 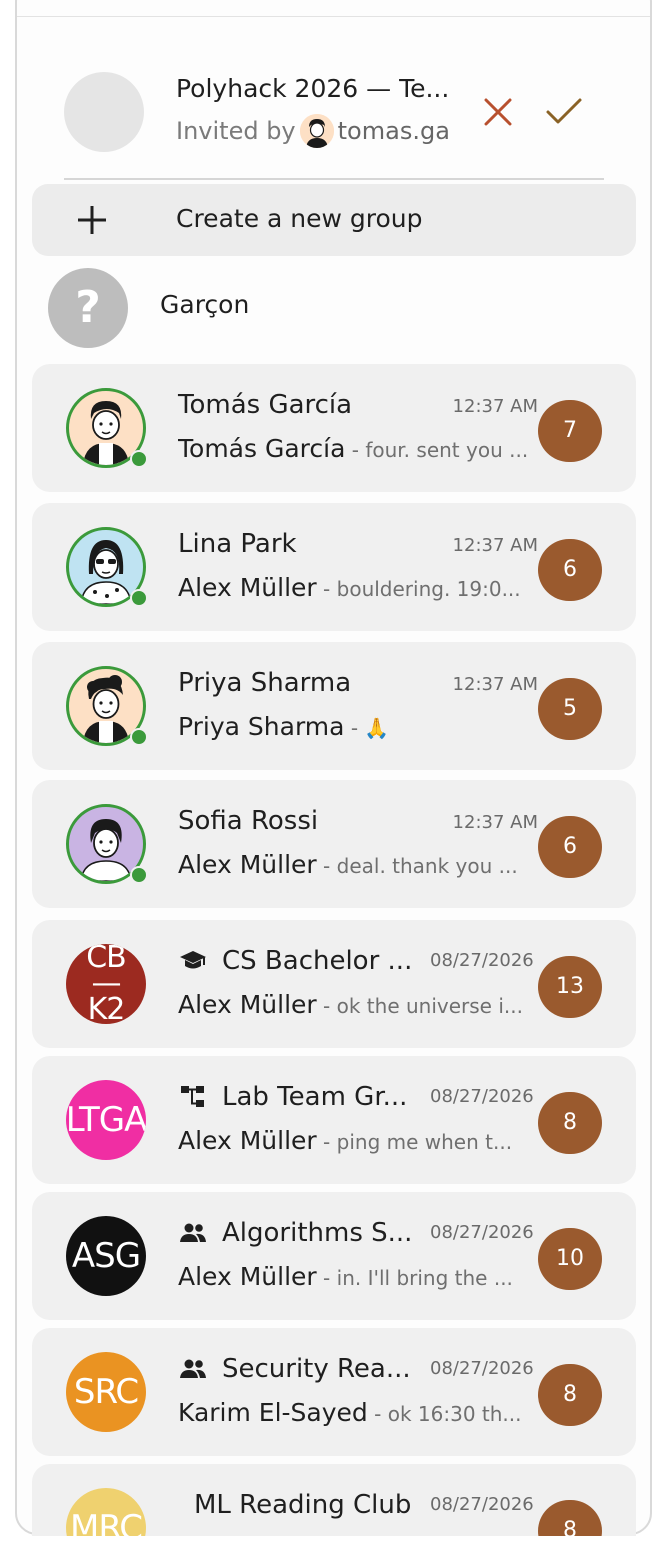 What do you see at coordinates (334, 706) in the screenshot?
I see `chat-item-priya-sharma: Priya Sharma 12:37 AM Priya Sharma - 🙏 5` at bounding box center [334, 706].